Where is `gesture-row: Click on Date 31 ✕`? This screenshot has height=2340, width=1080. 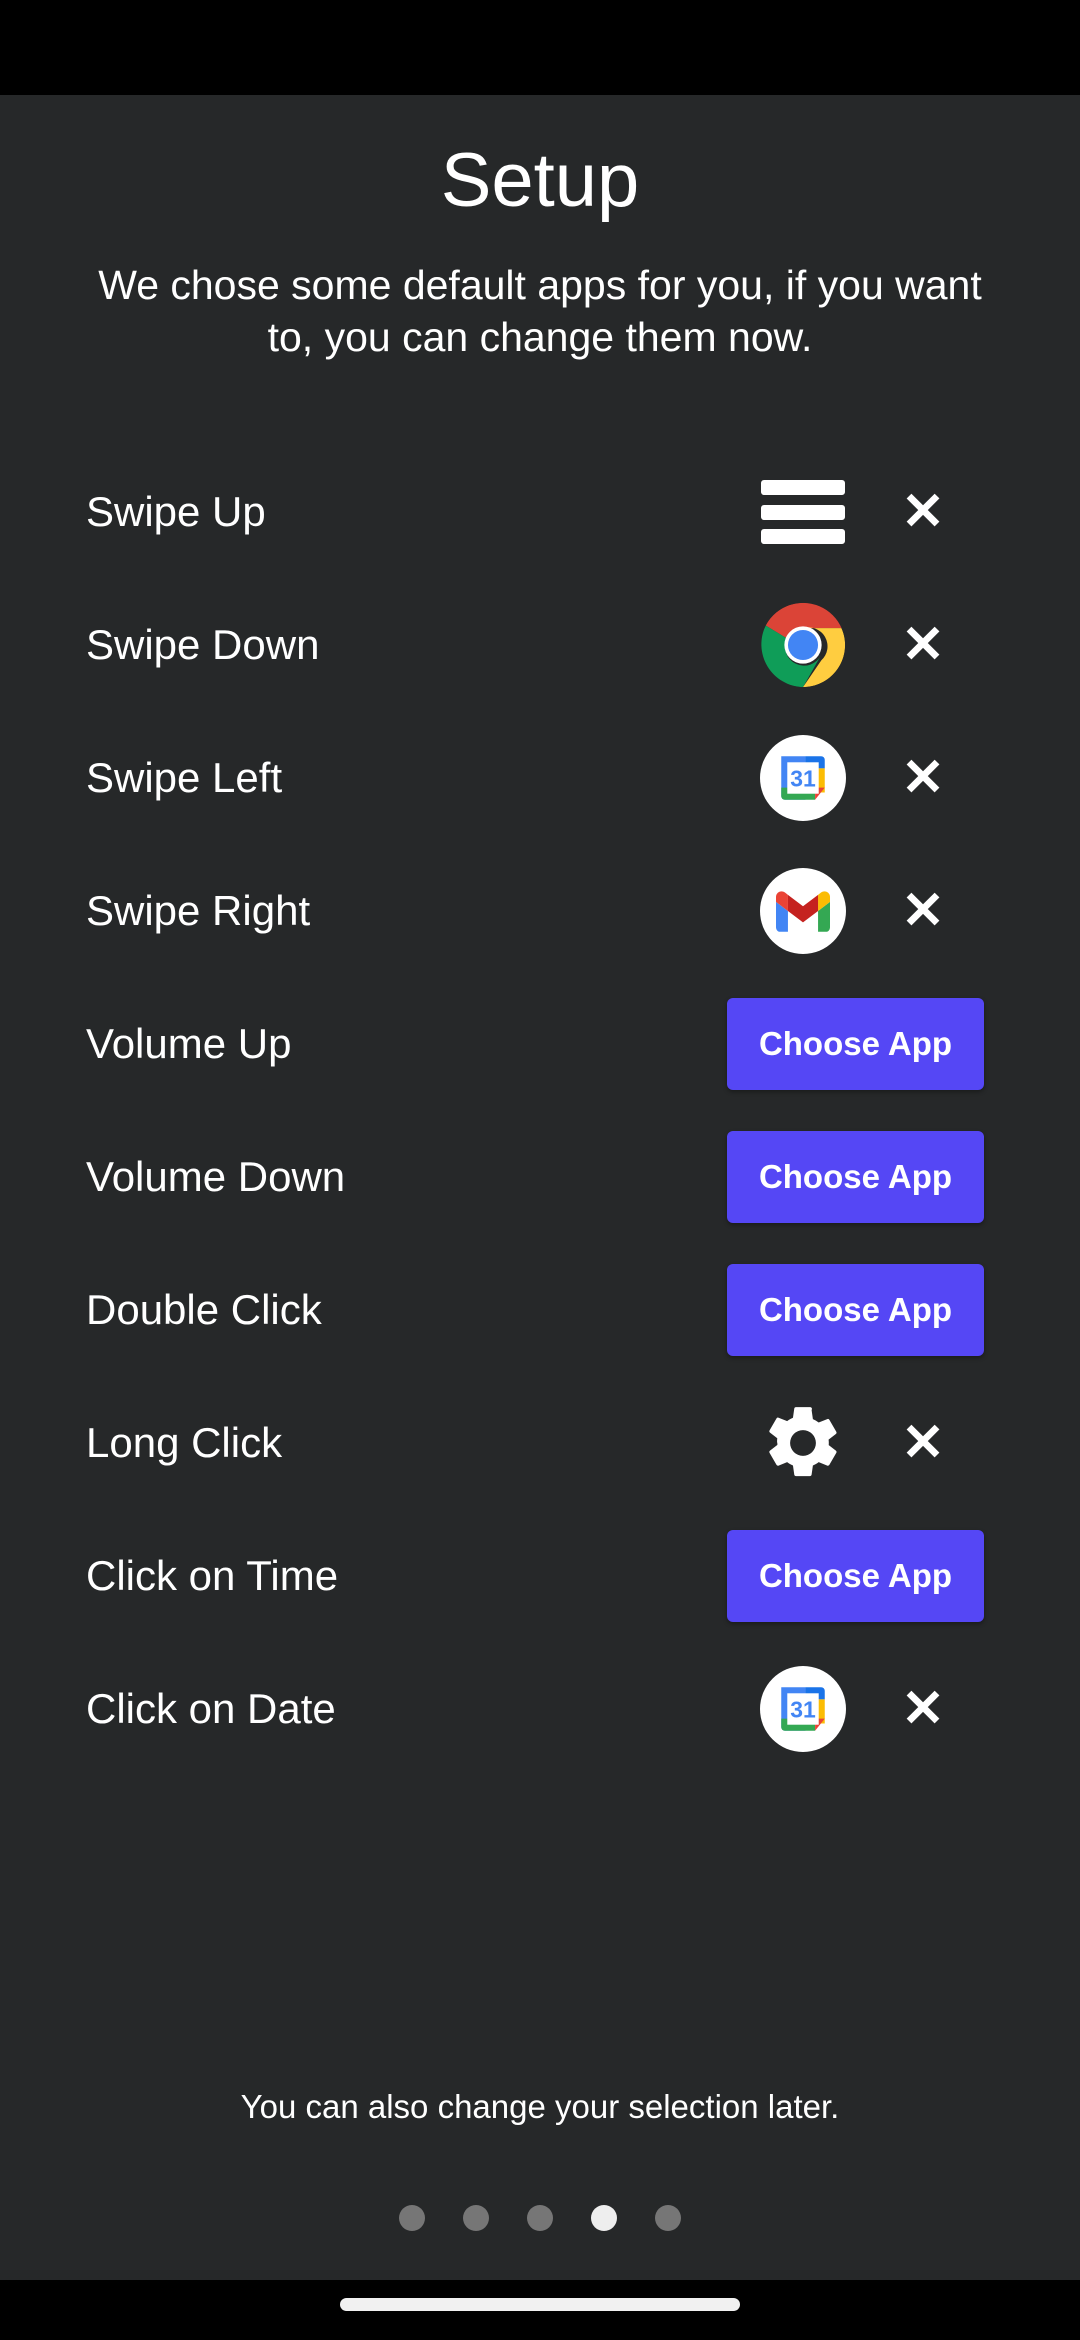
gesture-row: Click on Date 31 ✕ is located at coordinates (540, 1709).